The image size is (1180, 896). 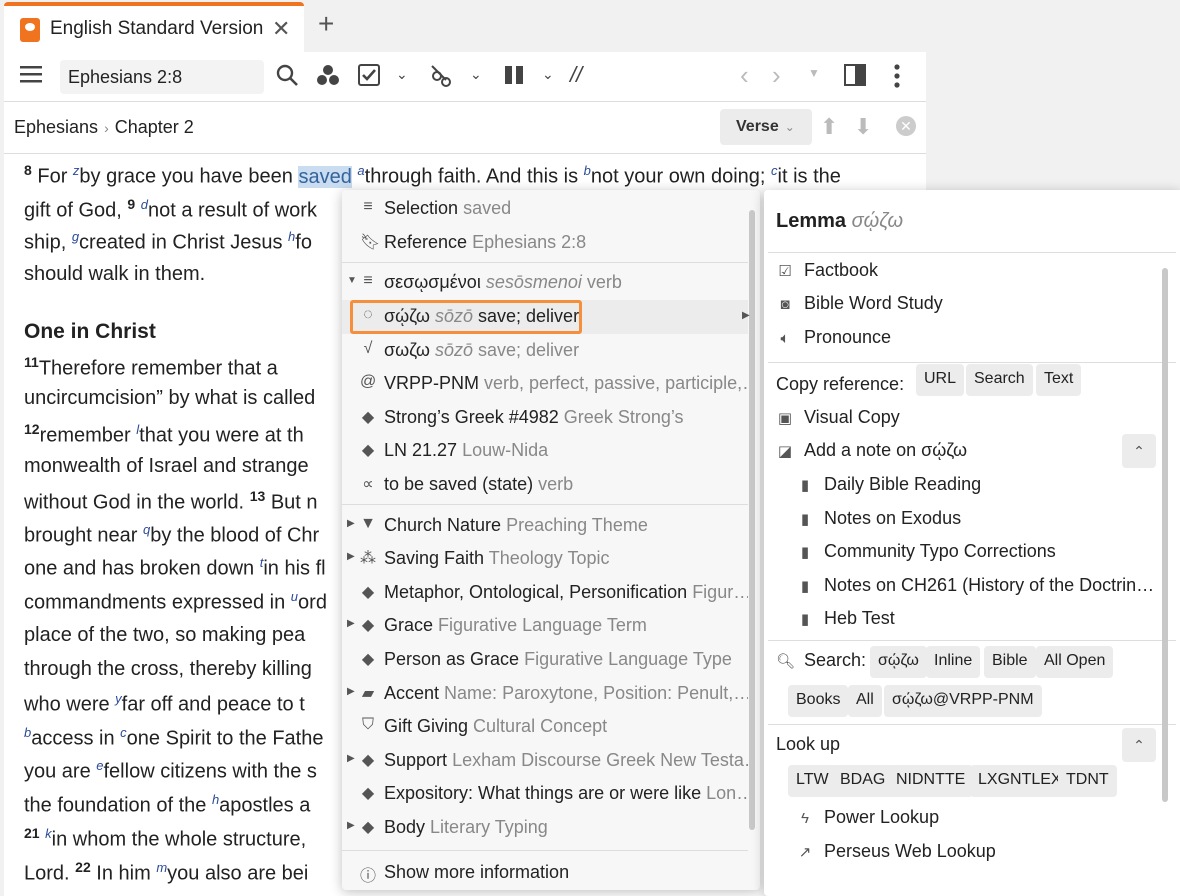 I want to click on search-bible-button: Bible, so click(x=1010, y=662).